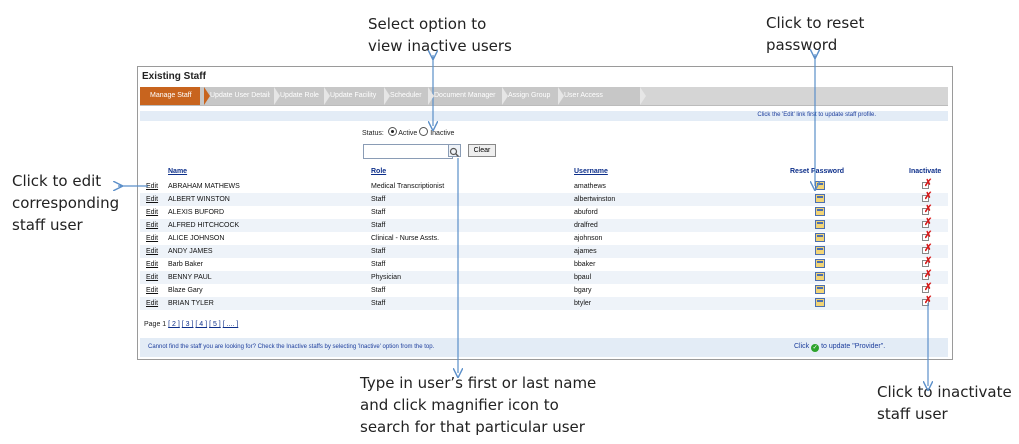  Describe the element at coordinates (204, 225) in the screenshot. I see `staff-name: ALFRED HITCHCOCK` at that location.